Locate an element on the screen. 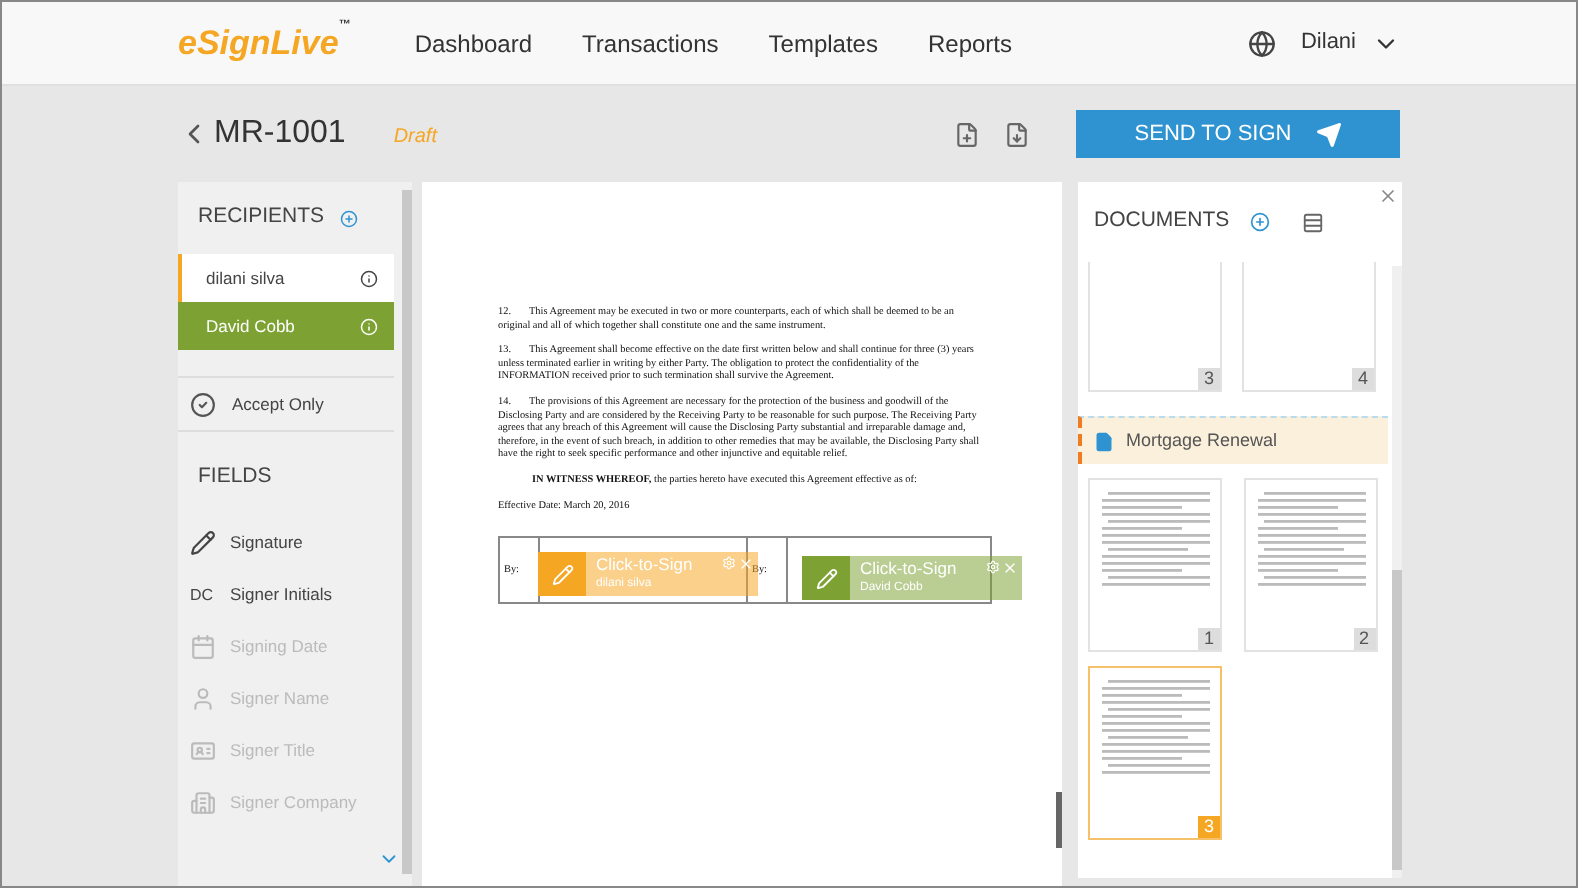 This screenshot has height=888, width=1578. transaction-title: MR-1001 is located at coordinates (280, 134).